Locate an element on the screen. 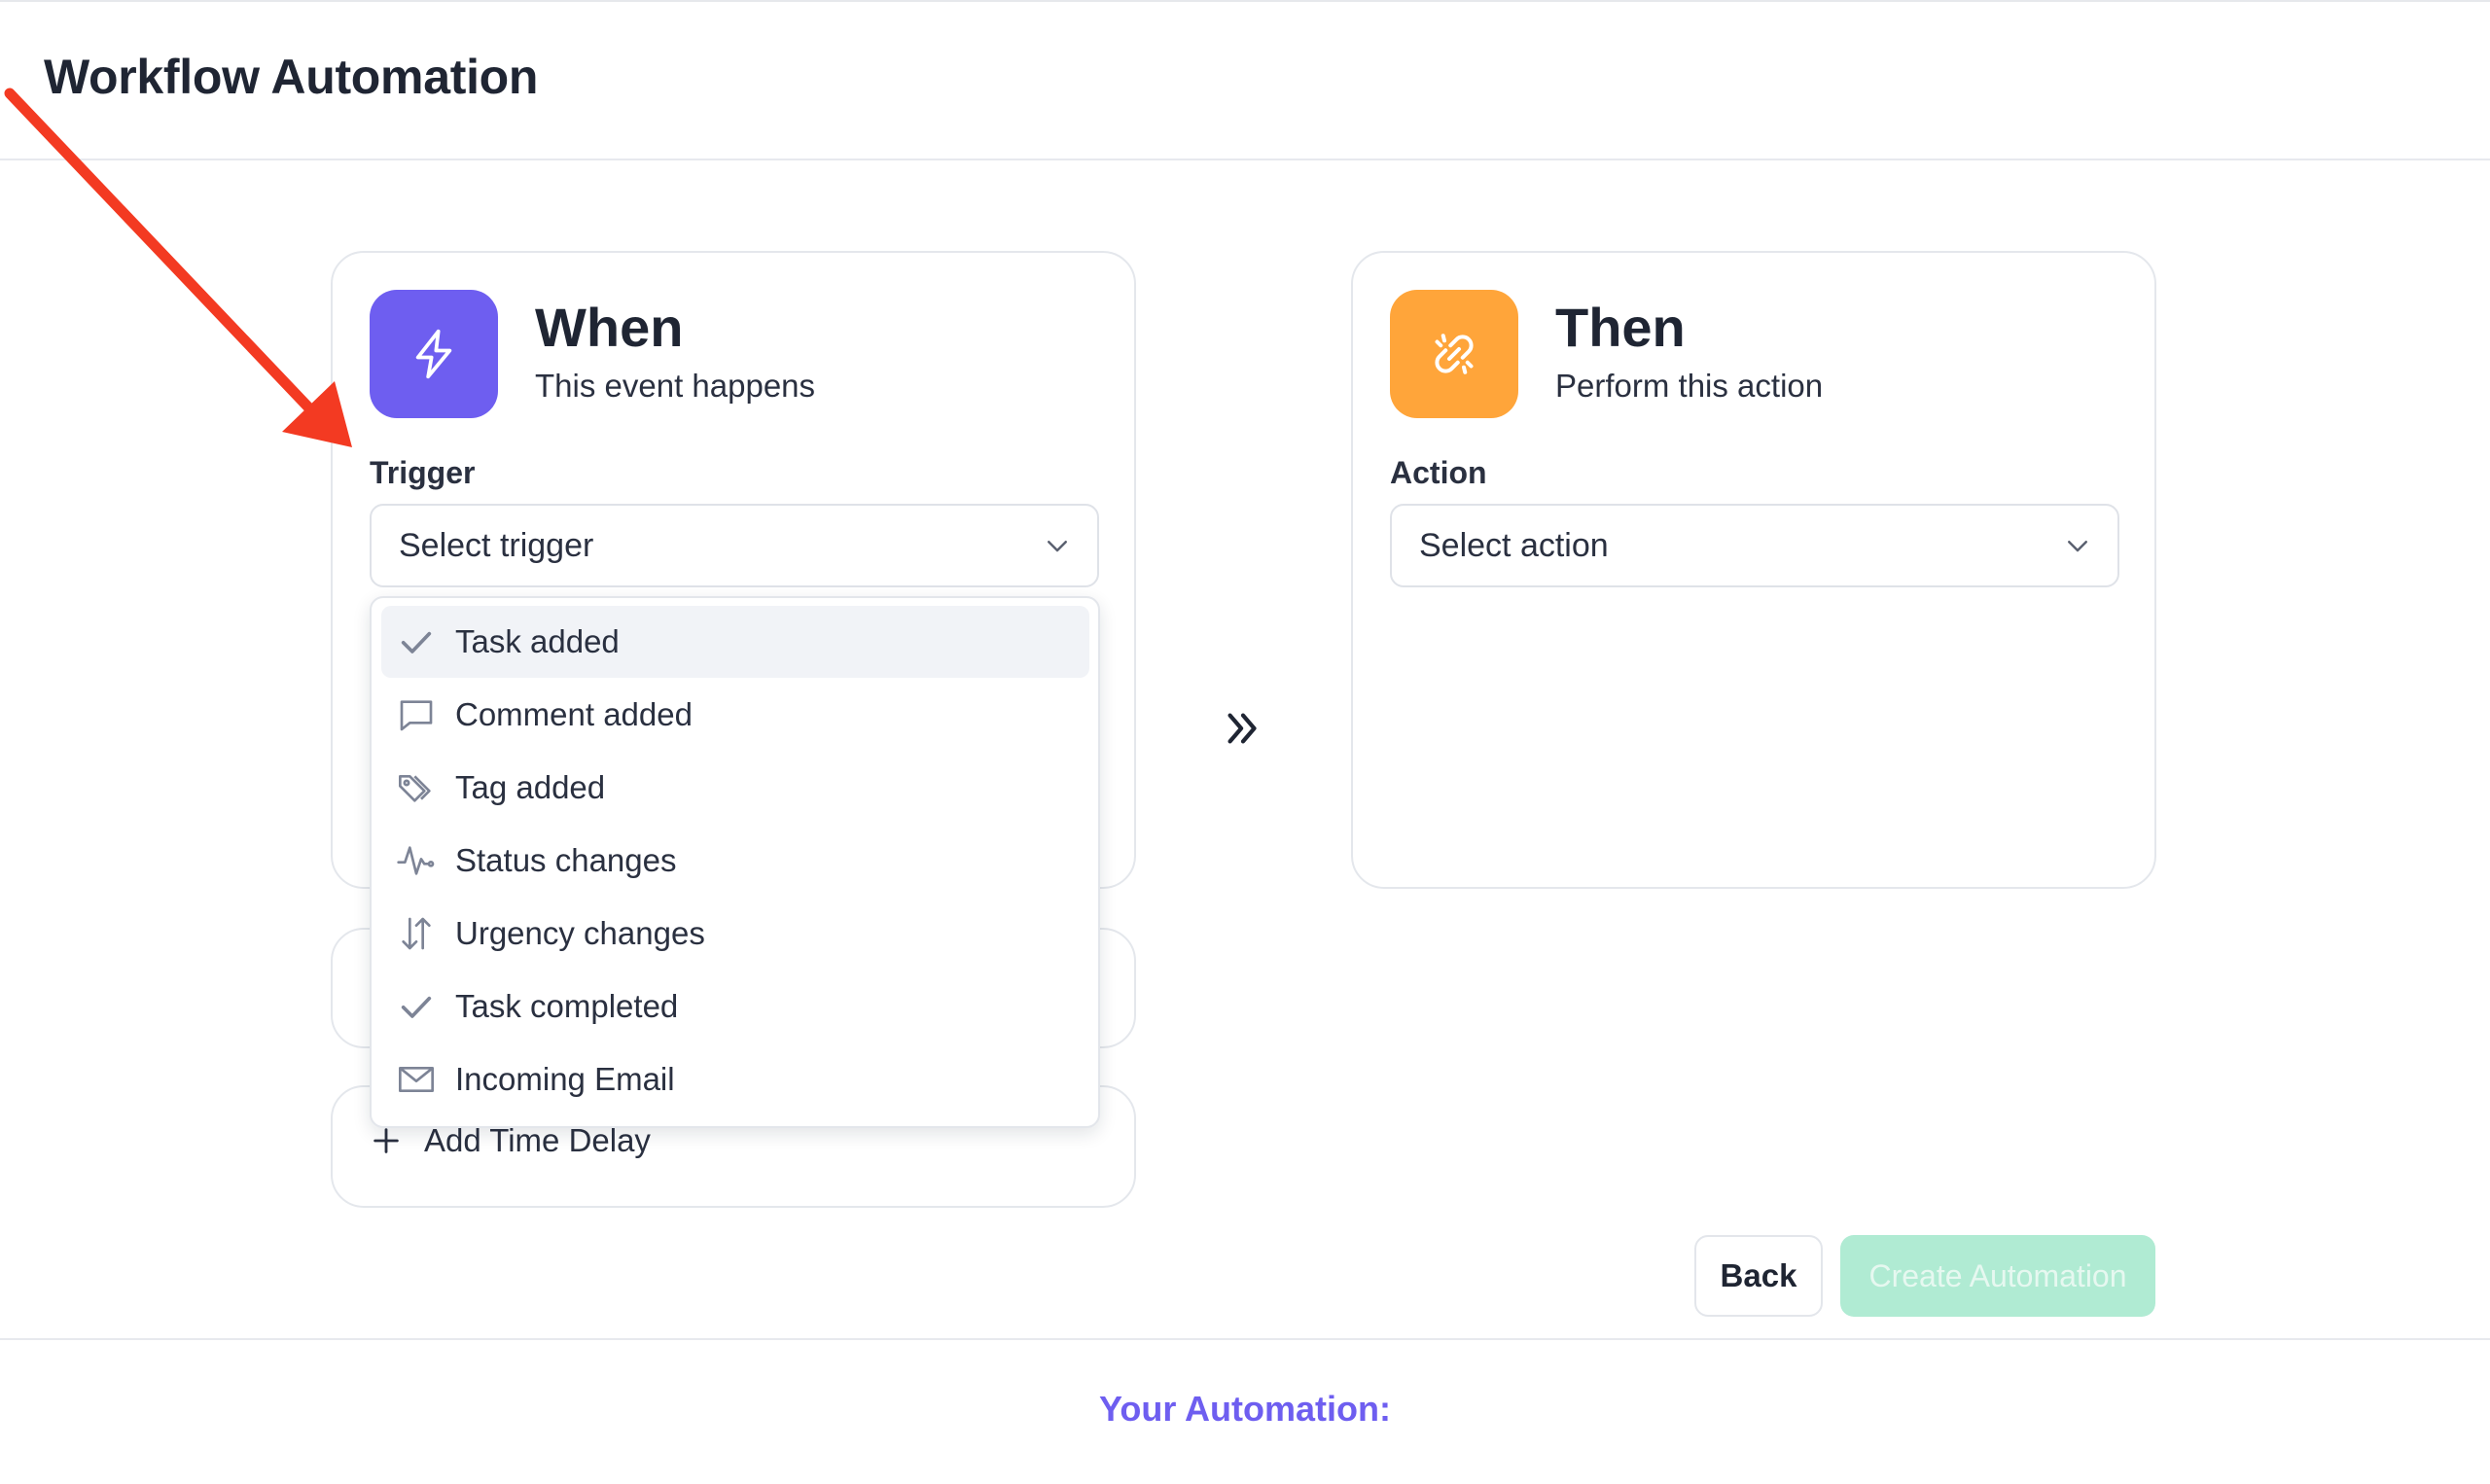  back-button: Back is located at coordinates (1758, 1276).